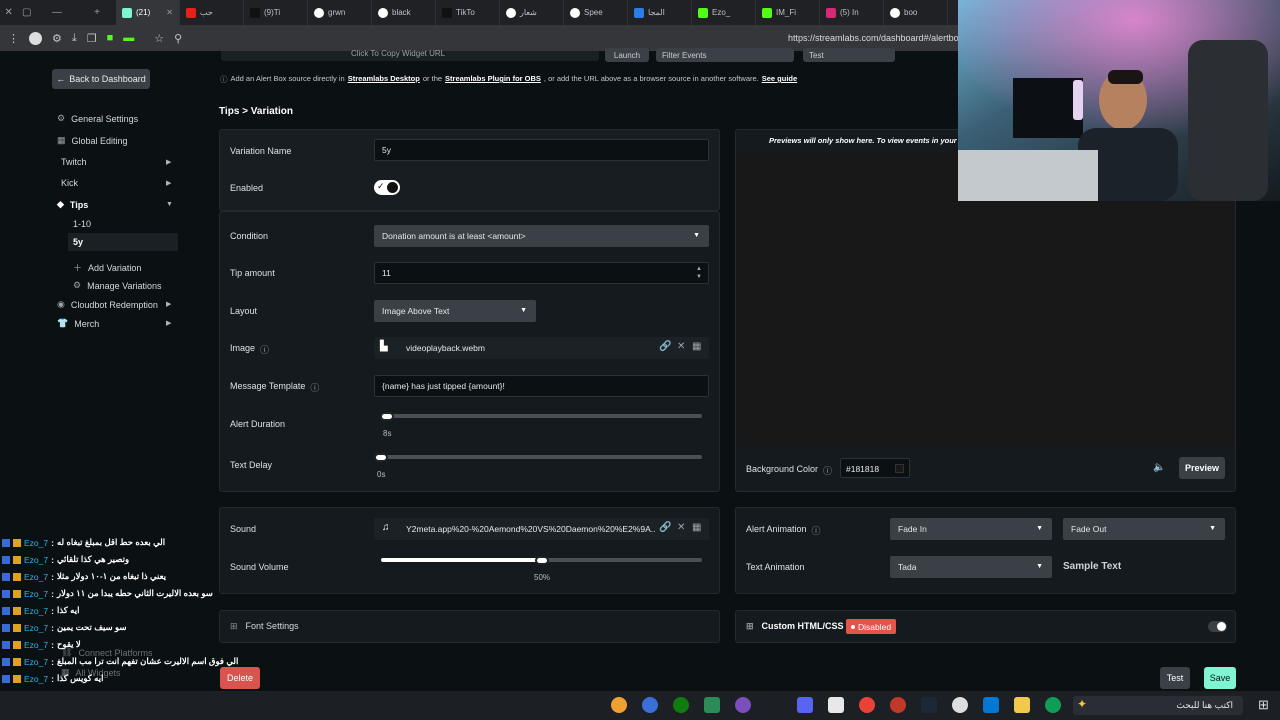  I want to click on download-icon: ⤓, so click(74, 38).